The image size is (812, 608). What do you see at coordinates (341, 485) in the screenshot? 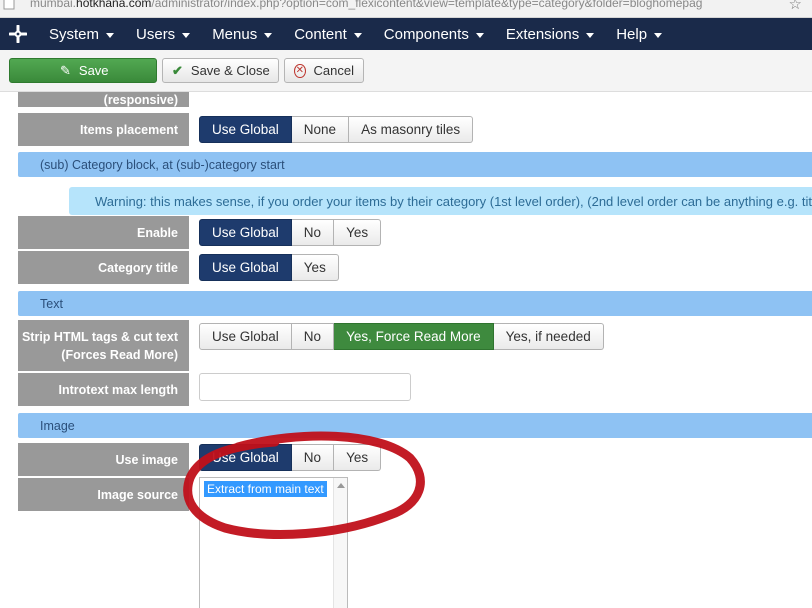
I see `scroll-up-arrow-icon` at bounding box center [341, 485].